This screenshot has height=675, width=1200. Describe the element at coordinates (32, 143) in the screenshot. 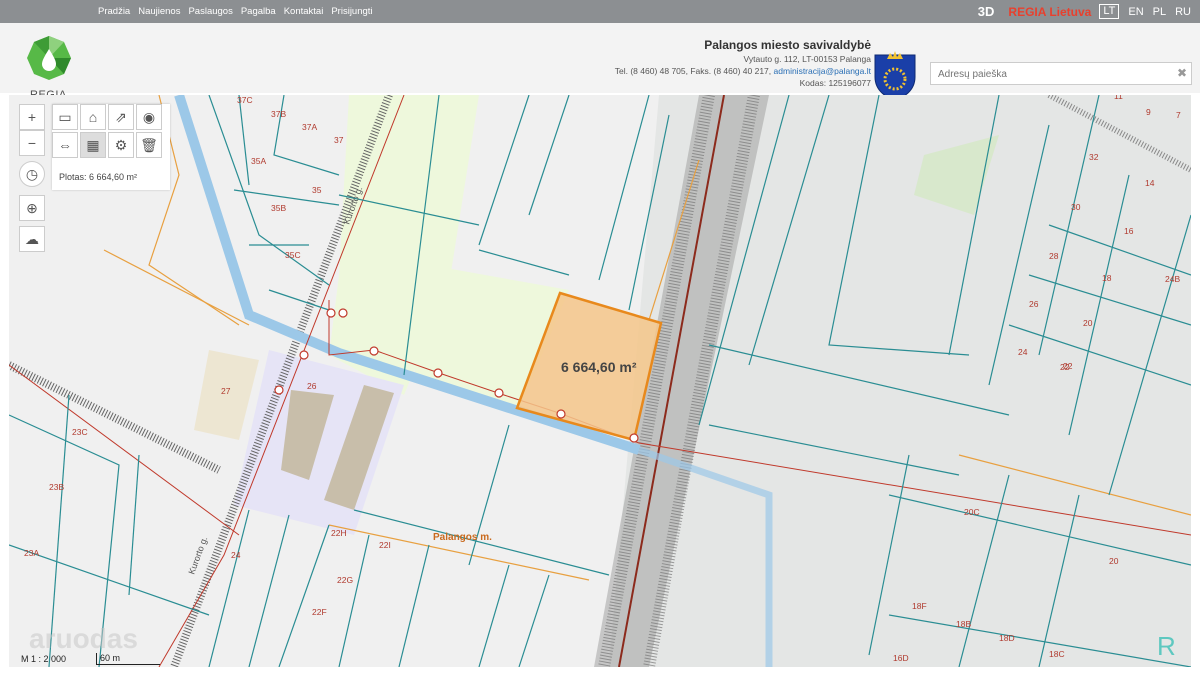

I see `zoom-out-button: −` at that location.